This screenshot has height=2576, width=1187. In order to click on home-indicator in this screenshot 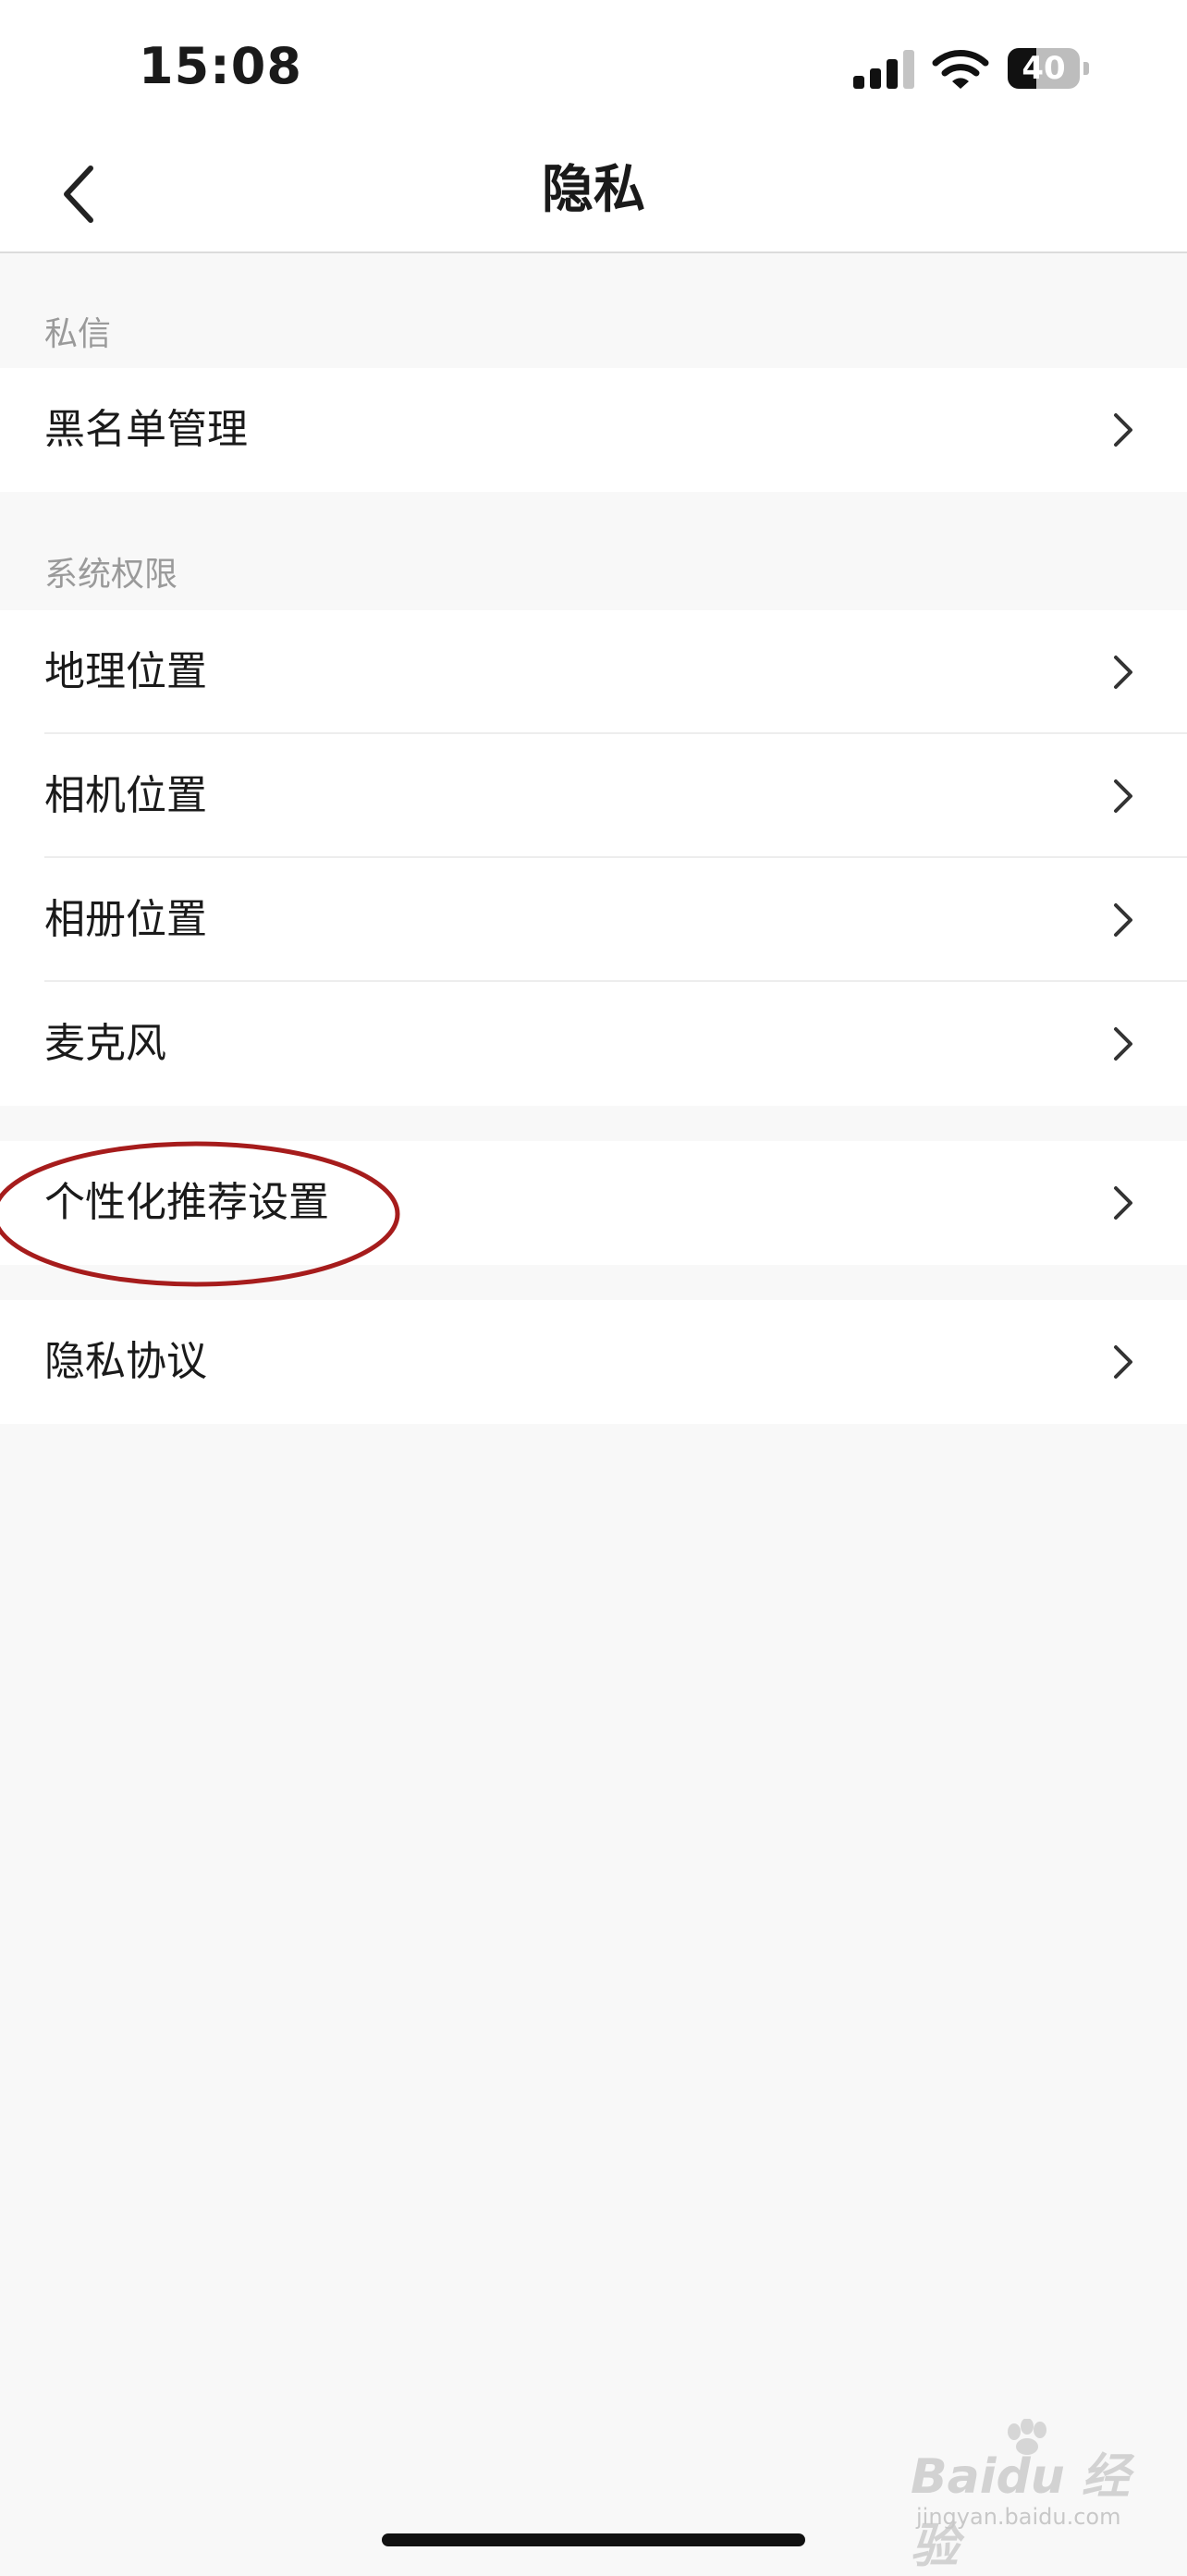, I will do `click(593, 2539)`.